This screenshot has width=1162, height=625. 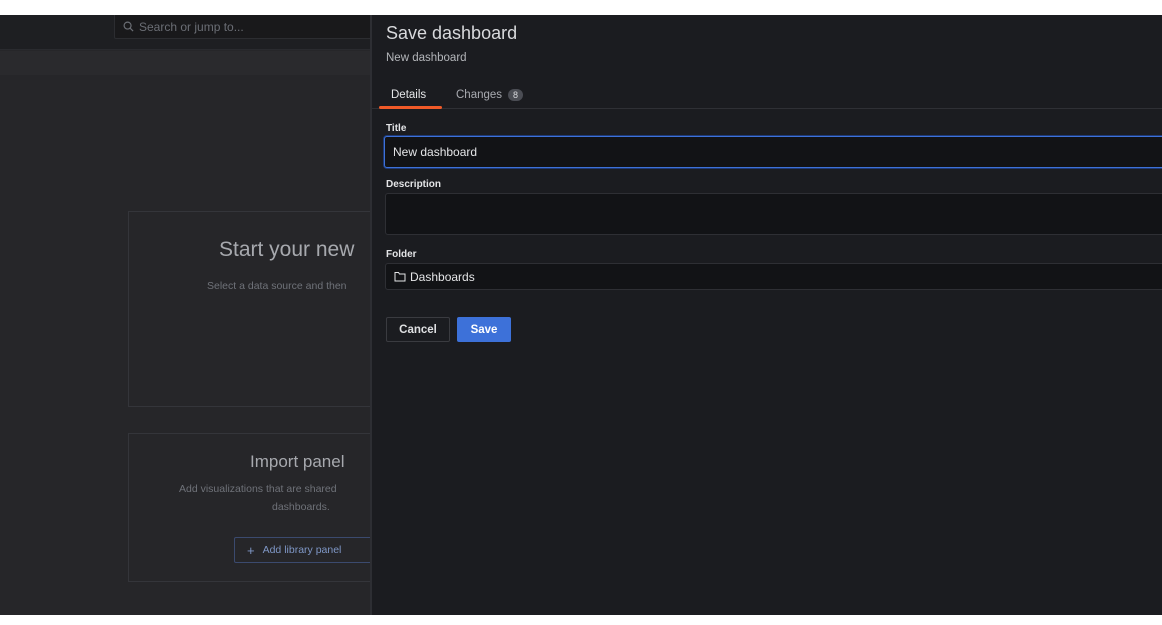 I want to click on active-tab-indicator, so click(x=410, y=107).